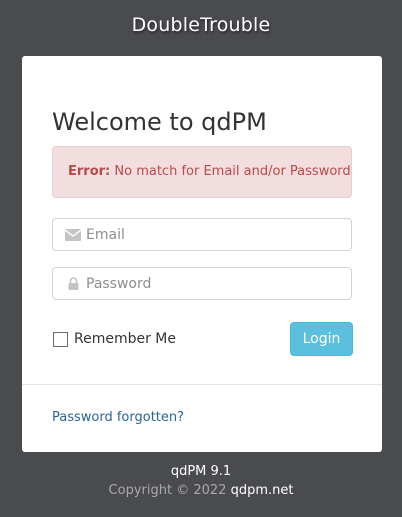  I want to click on copyright-text: Copyright © 2022, so click(167, 490).